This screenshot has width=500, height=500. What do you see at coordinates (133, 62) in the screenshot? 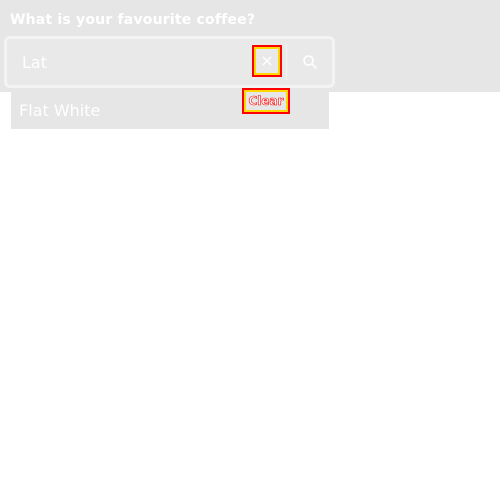
I see `search-input` at bounding box center [133, 62].